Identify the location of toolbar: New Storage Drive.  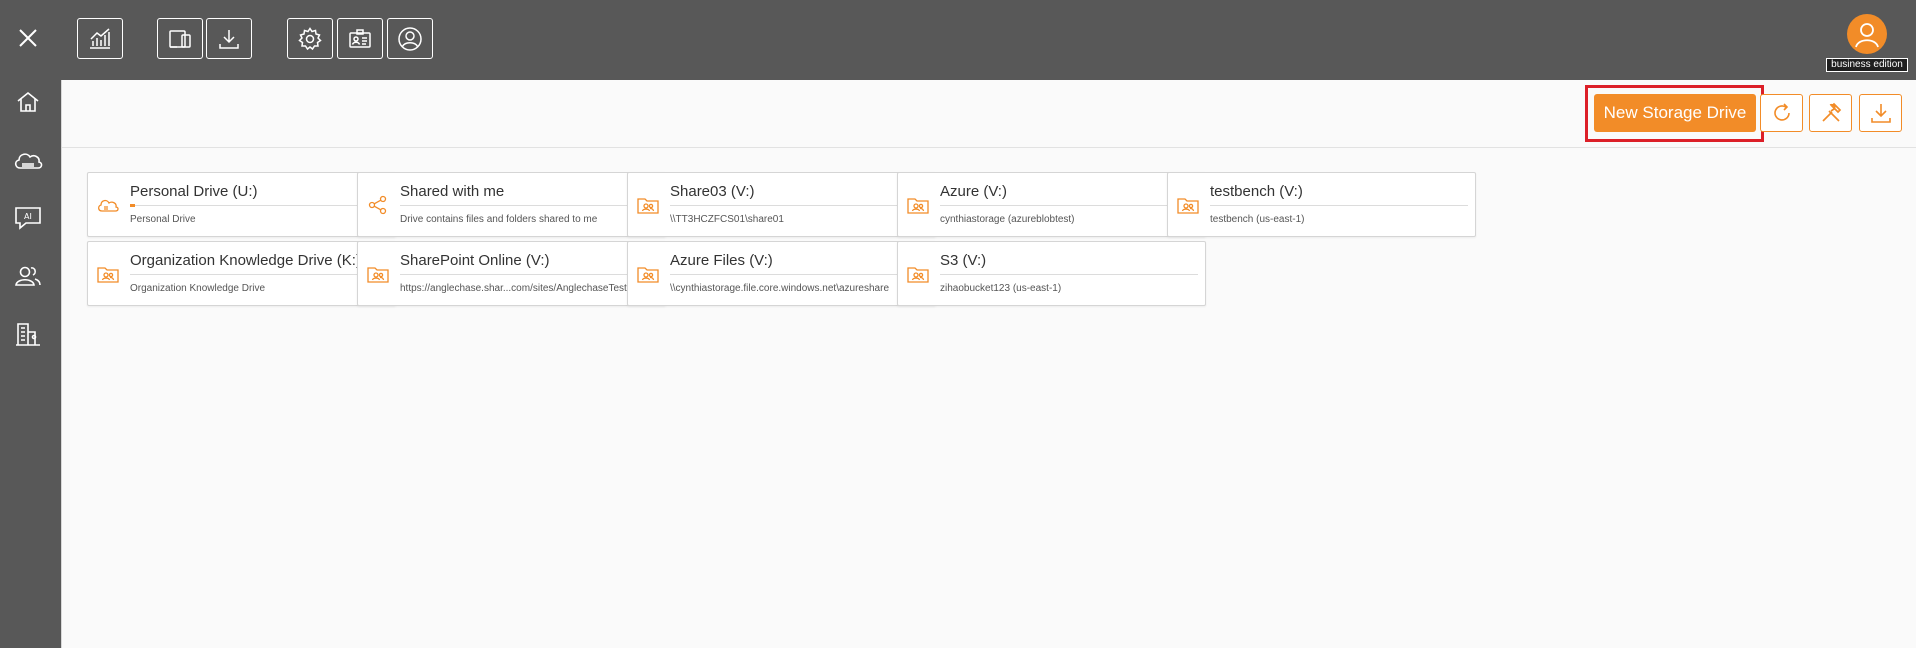
(989, 114).